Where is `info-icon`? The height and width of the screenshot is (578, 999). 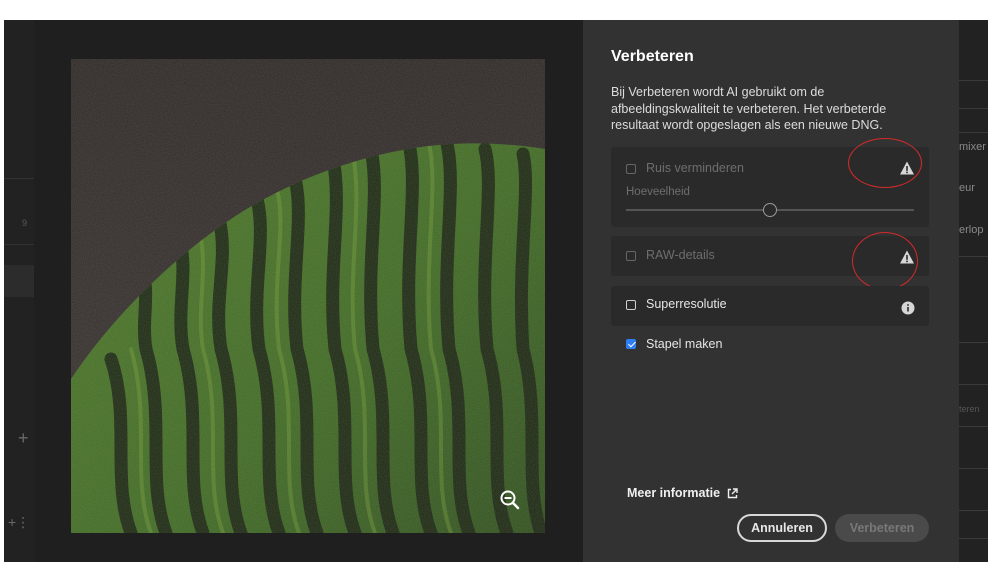 info-icon is located at coordinates (908, 308).